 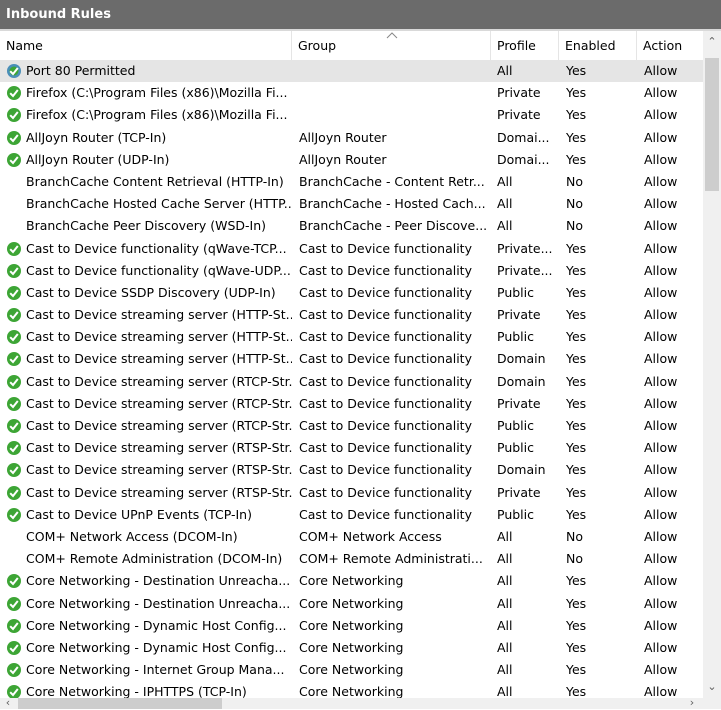 I want to click on panel-title: Inbound Rules, so click(x=360, y=14).